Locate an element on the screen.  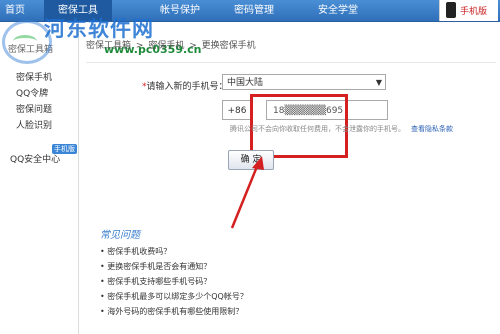
breadcrumb-item-current: 更换密保手机 is located at coordinates (228, 46).